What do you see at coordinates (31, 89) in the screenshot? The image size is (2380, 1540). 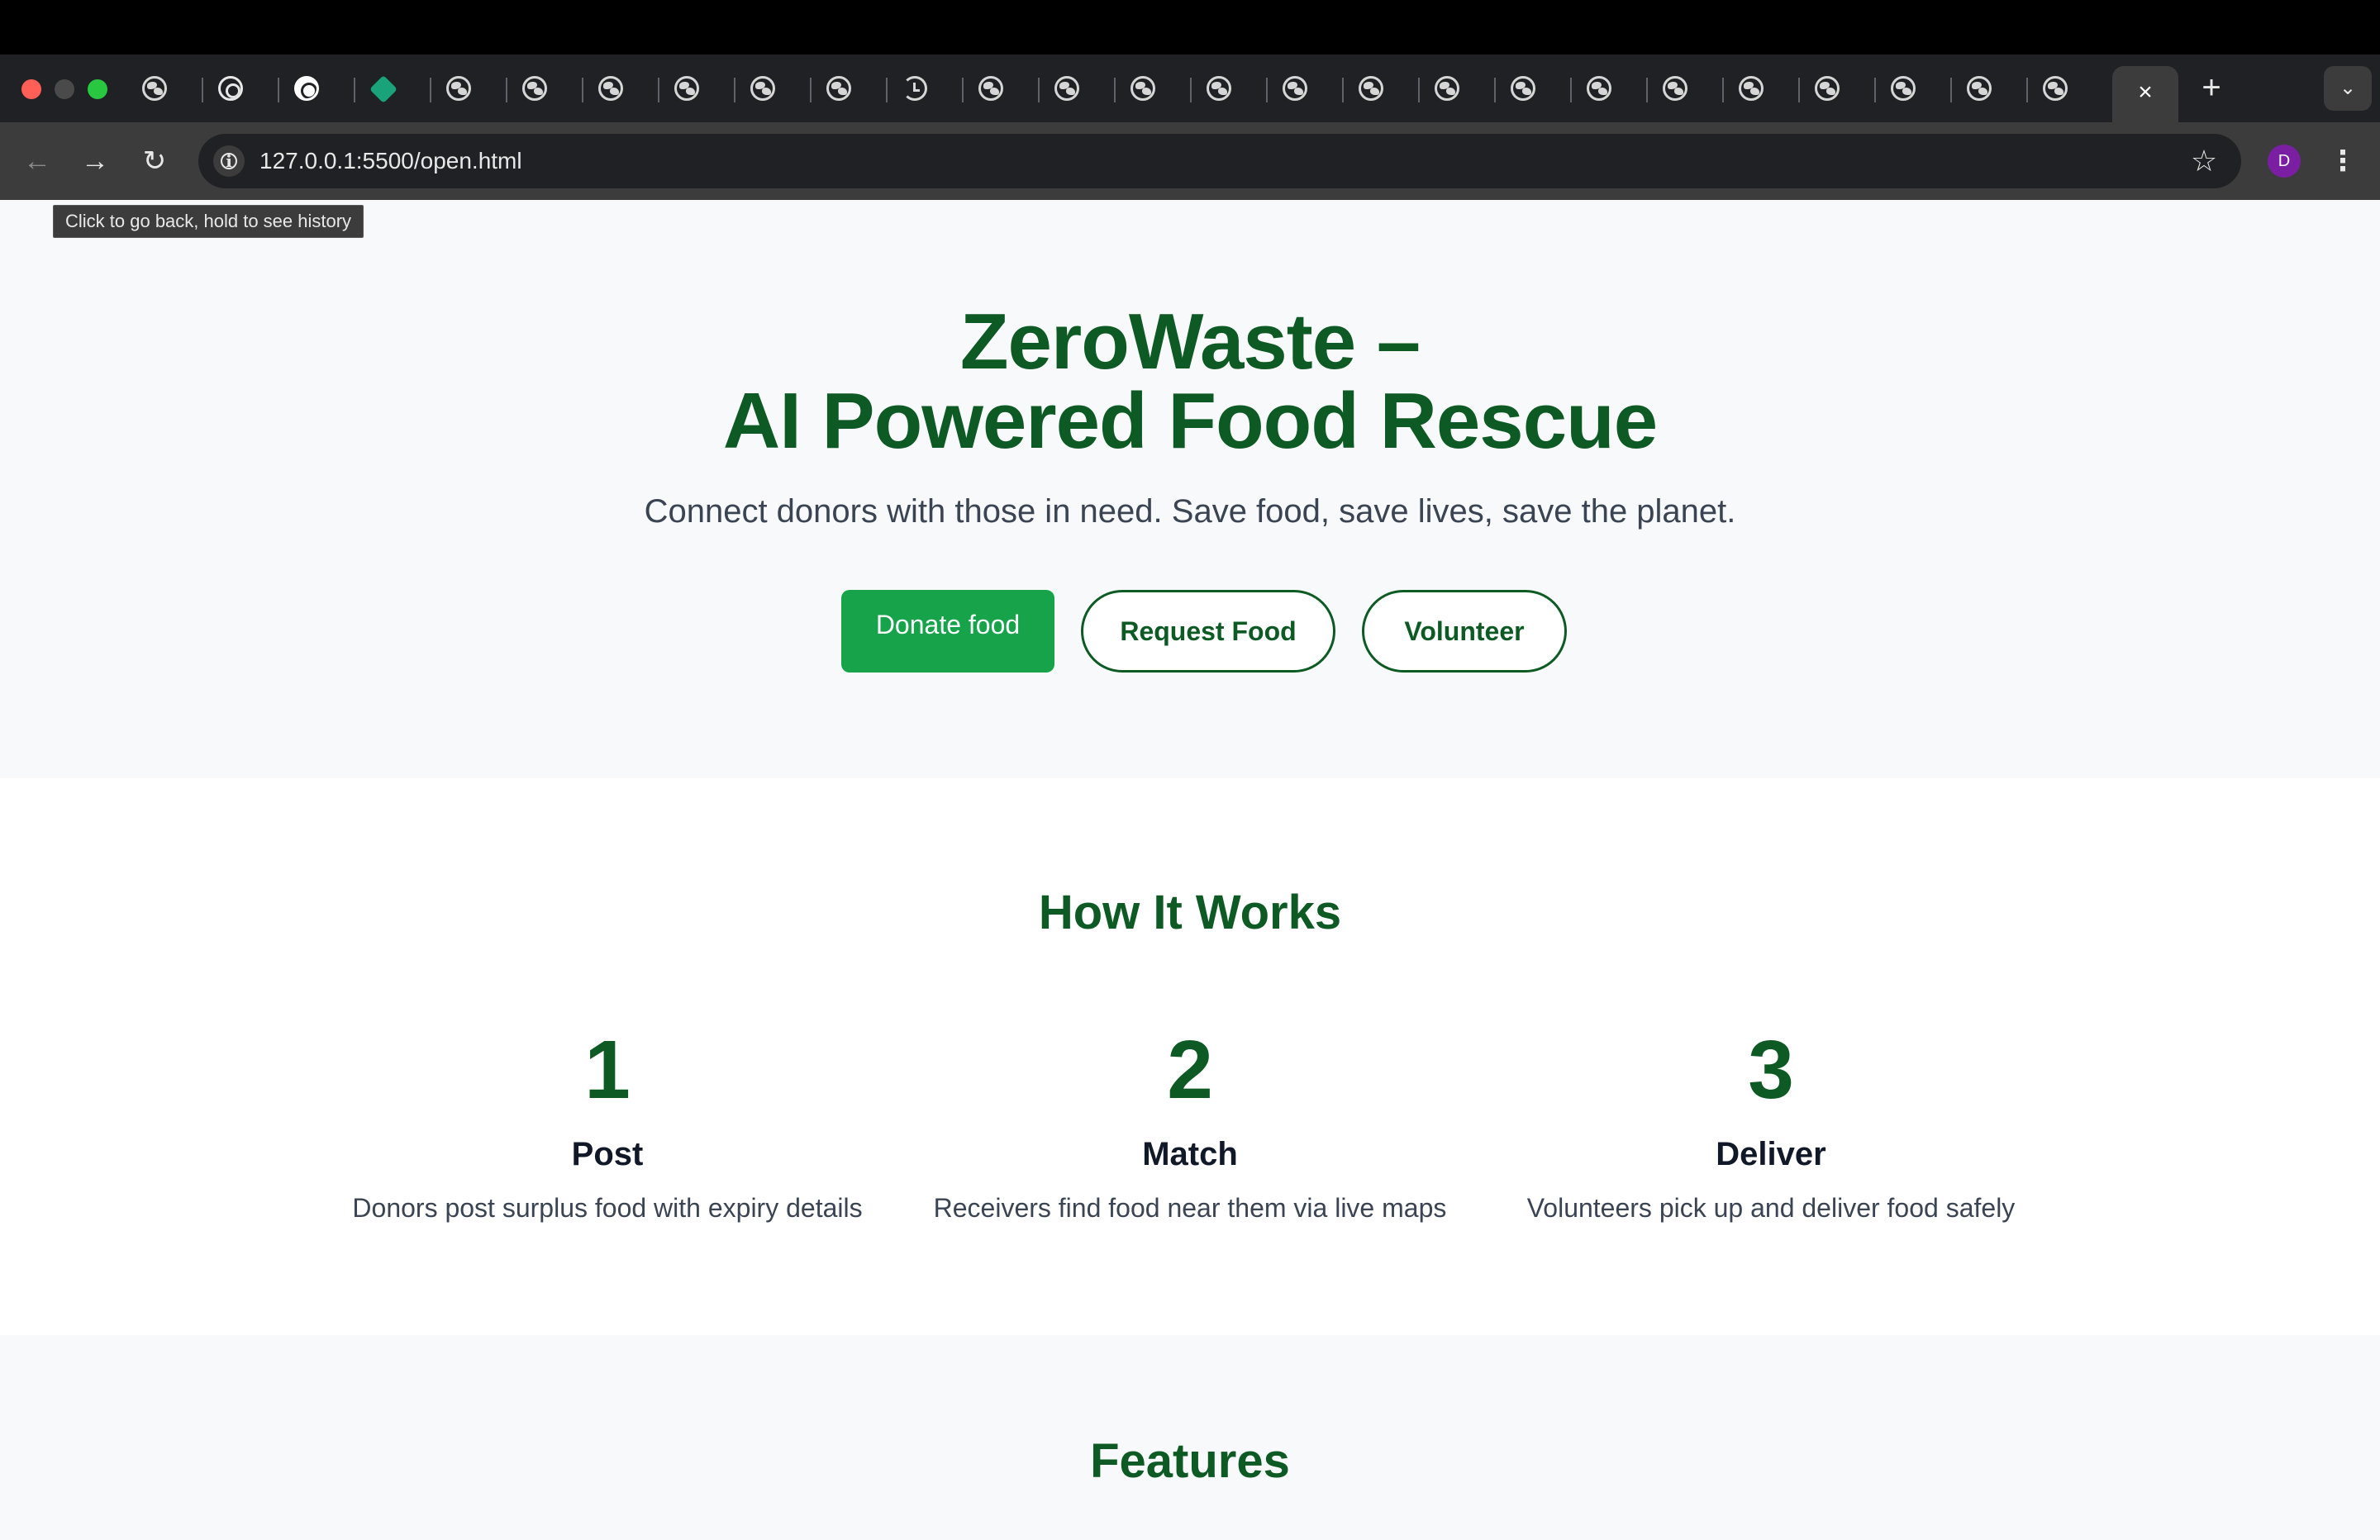 I see `close-window-button` at bounding box center [31, 89].